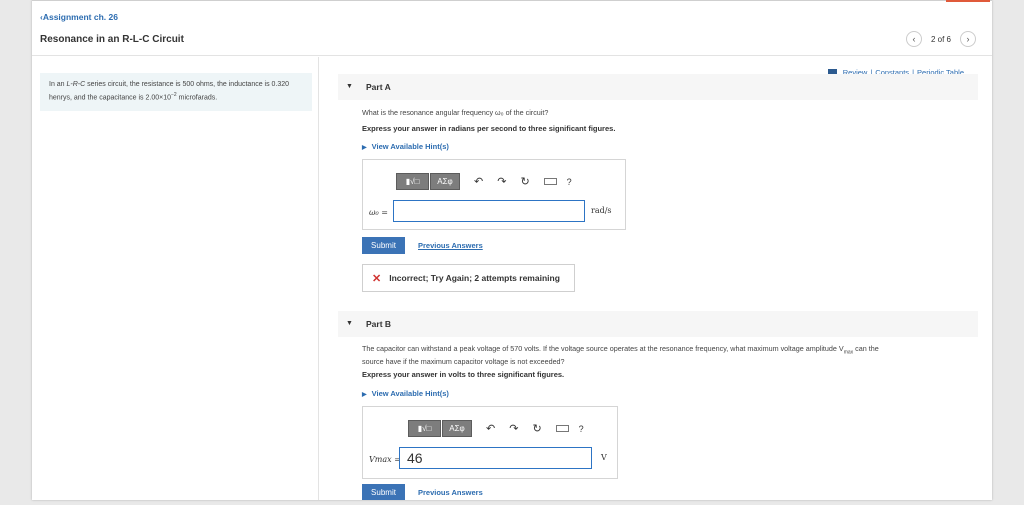  I want to click on pager: ‹ 2 of 6 ›, so click(940, 39).